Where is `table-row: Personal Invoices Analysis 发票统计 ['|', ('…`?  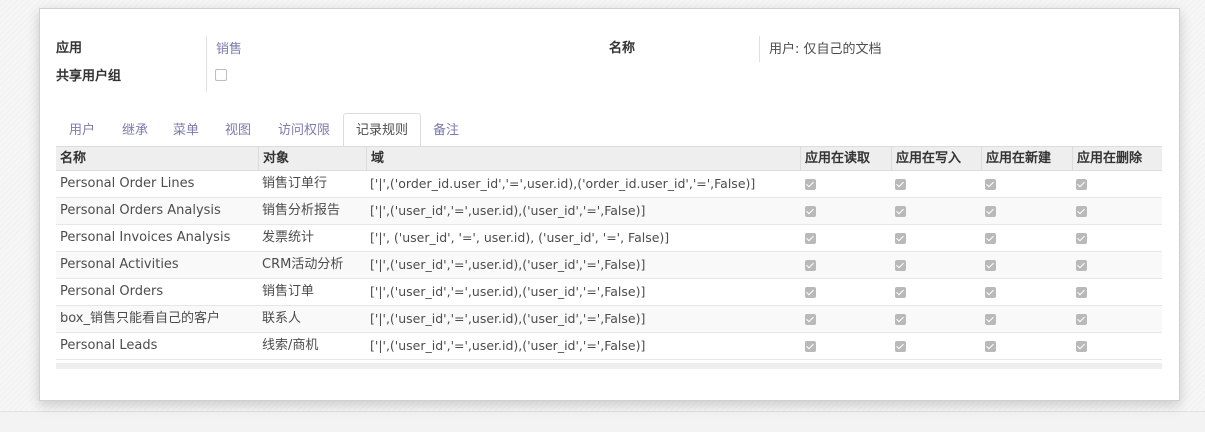 table-row: Personal Invoices Analysis 发票统计 ['|', ('… is located at coordinates (609, 238).